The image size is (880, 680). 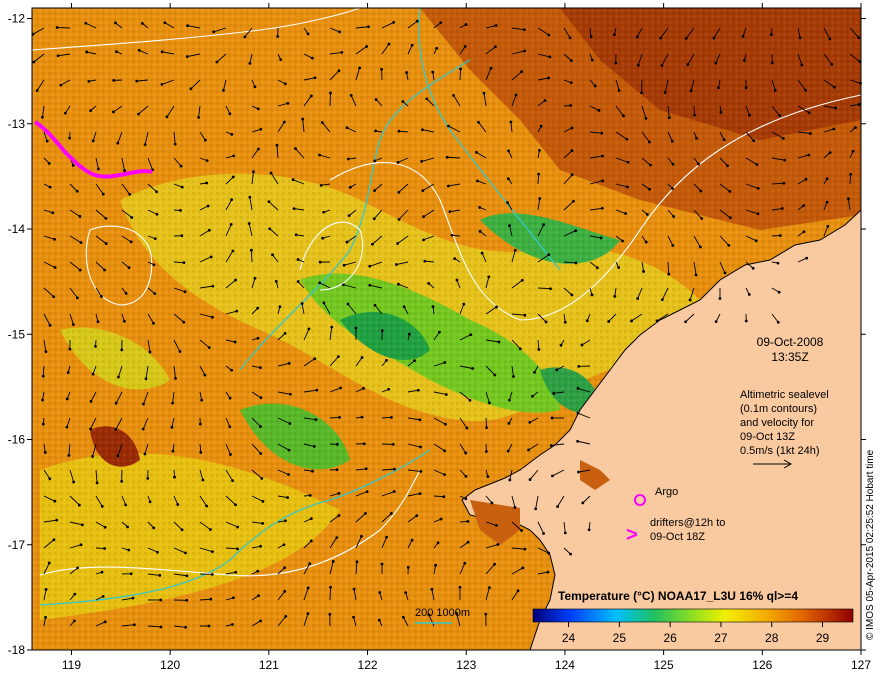 I want to click on velocity-arrow, so click(x=538, y=179).